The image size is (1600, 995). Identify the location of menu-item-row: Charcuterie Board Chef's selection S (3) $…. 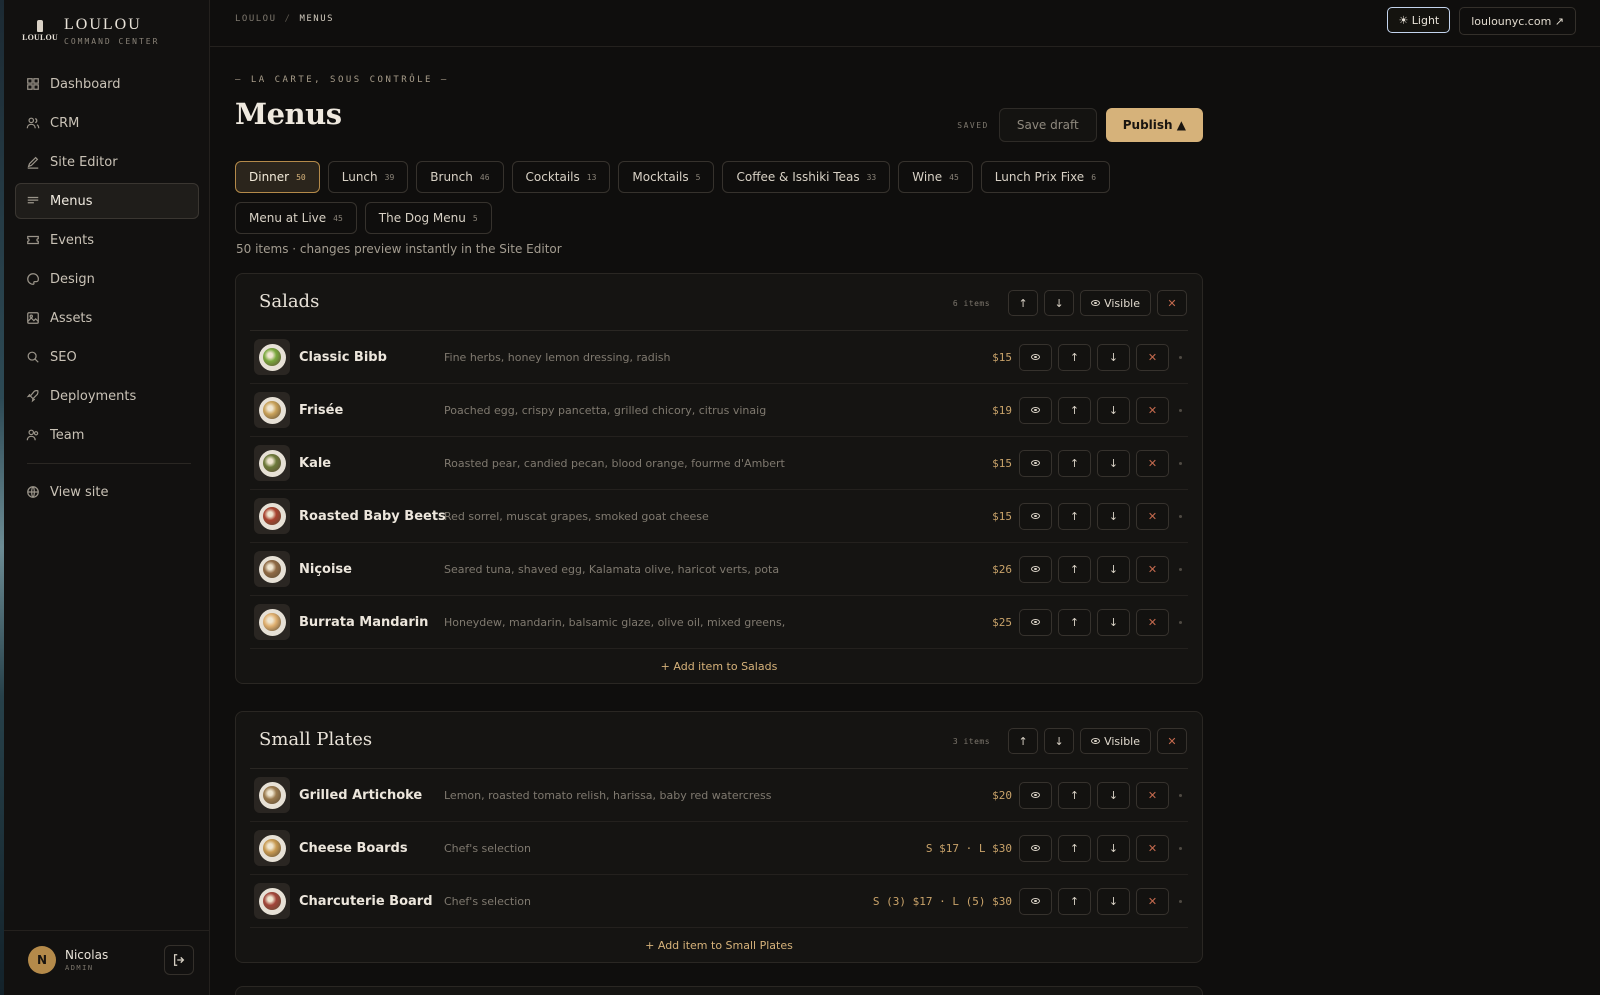
(719, 901).